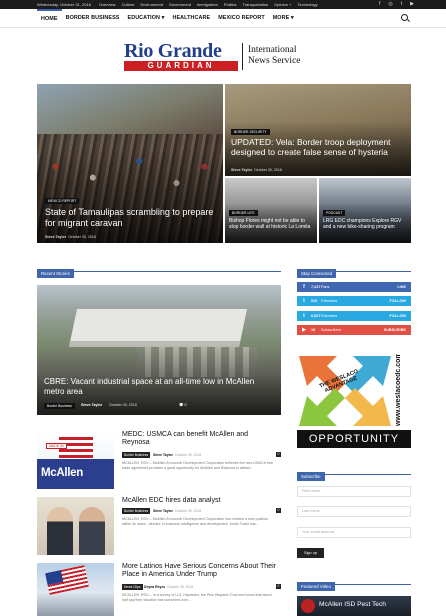 The width and height of the screenshot is (446, 616). I want to click on video-title: McAllen ISD Pest Tech, so click(352, 604).